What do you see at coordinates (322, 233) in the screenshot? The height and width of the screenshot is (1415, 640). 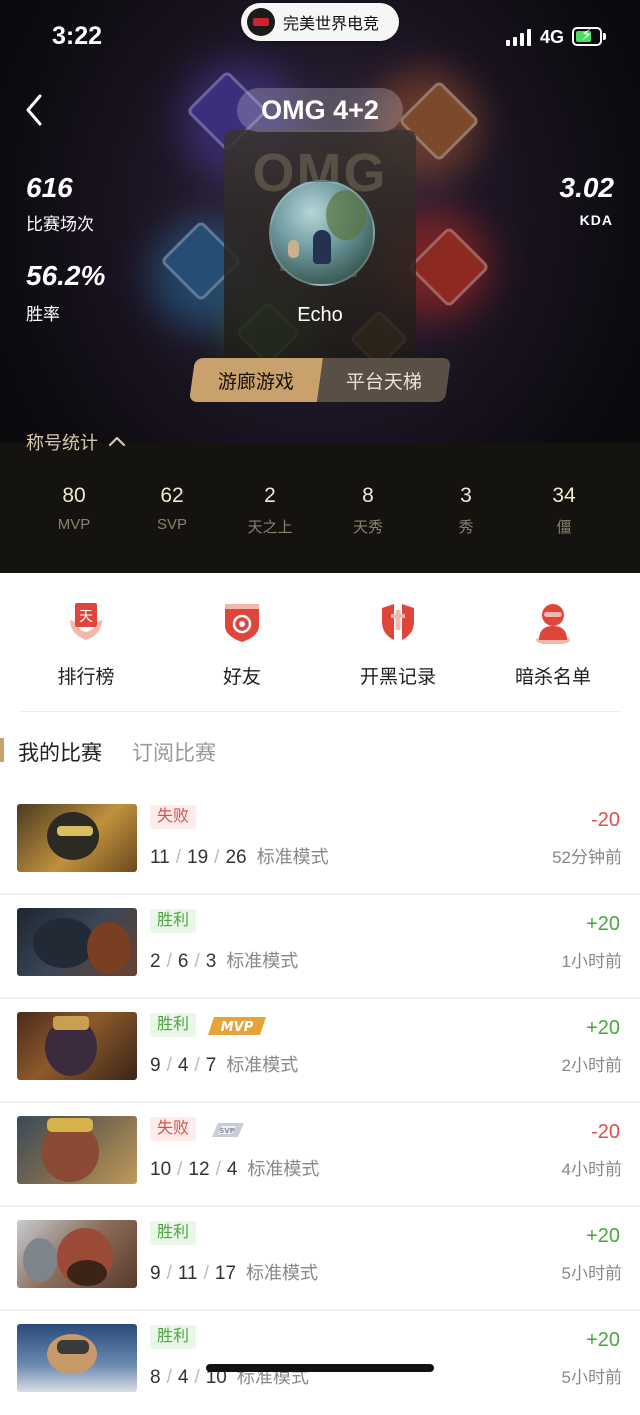 I see `avatar` at bounding box center [322, 233].